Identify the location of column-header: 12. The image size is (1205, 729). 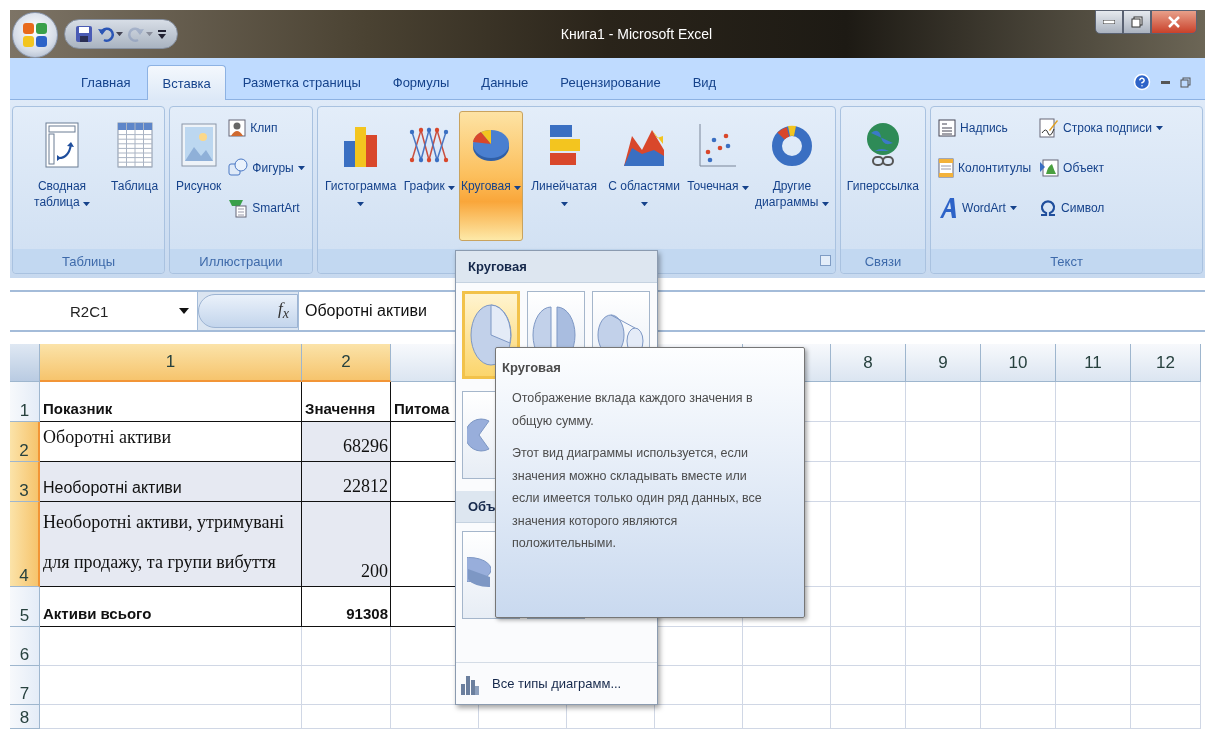
(1166, 363).